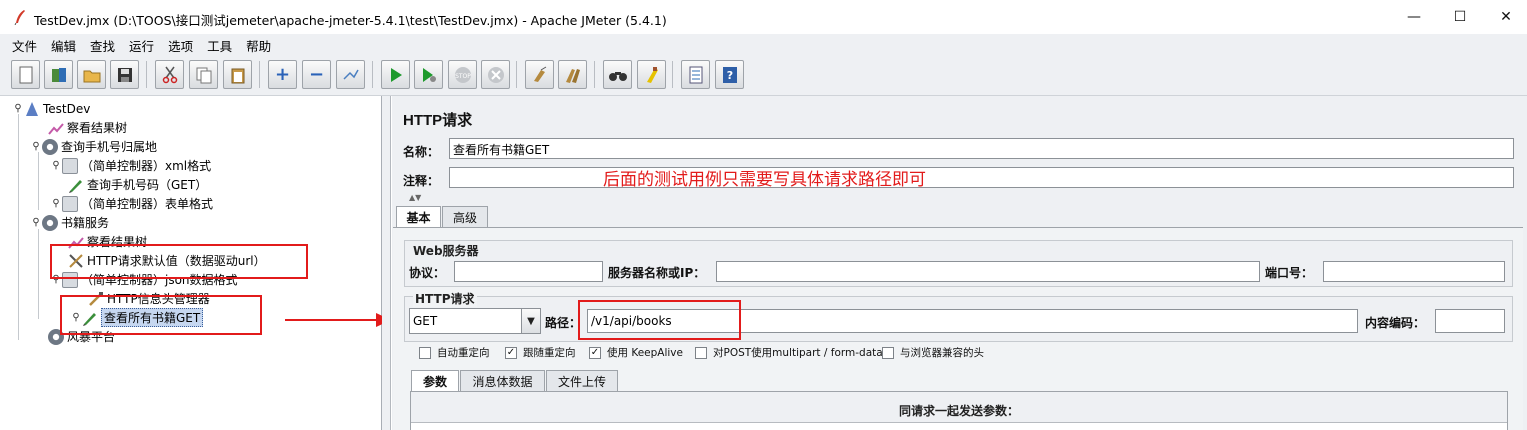  I want to click on minimize-button: —, so click(1414, 17).